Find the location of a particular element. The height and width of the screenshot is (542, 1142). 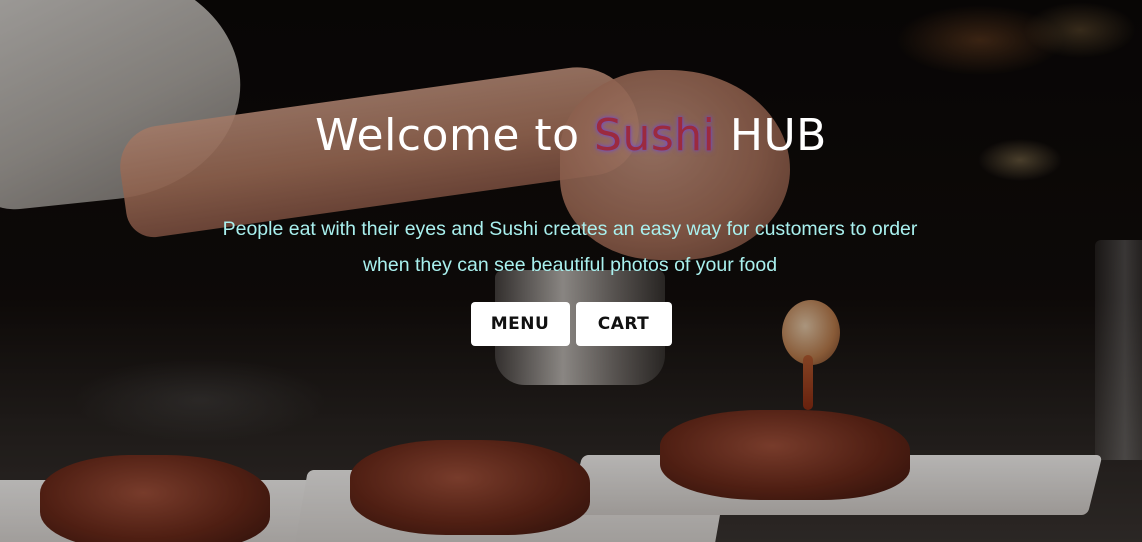

cart-button: CART is located at coordinates (623, 324).